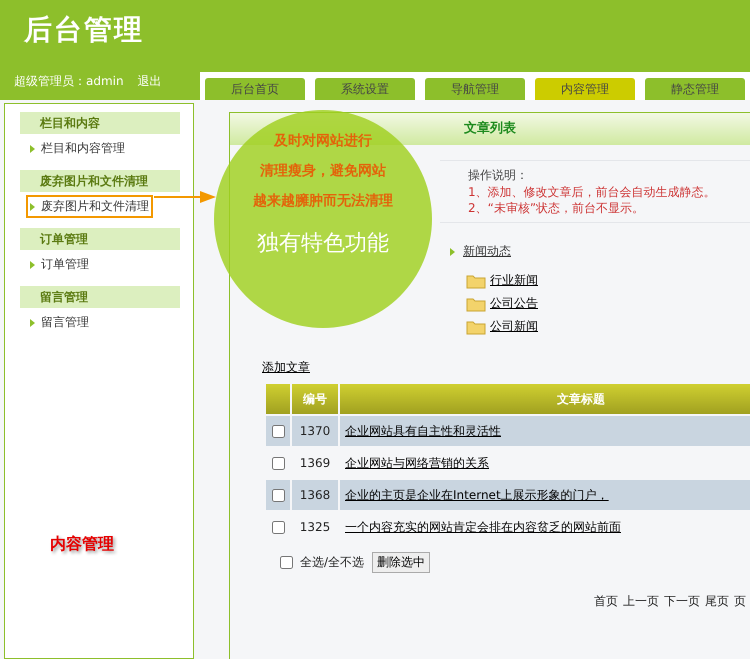 The height and width of the screenshot is (659, 750). What do you see at coordinates (323, 171) in the screenshot?
I see `callout-text: 清理瘦身，避免网站` at bounding box center [323, 171].